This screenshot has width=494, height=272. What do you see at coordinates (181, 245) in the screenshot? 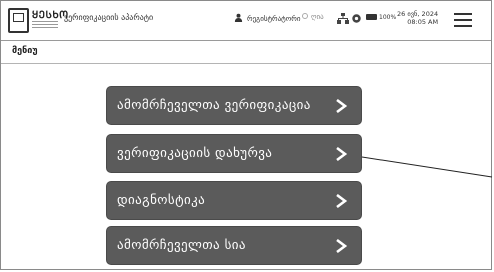
I see `menu-button-label: ამომრჩეველთა სია` at bounding box center [181, 245].